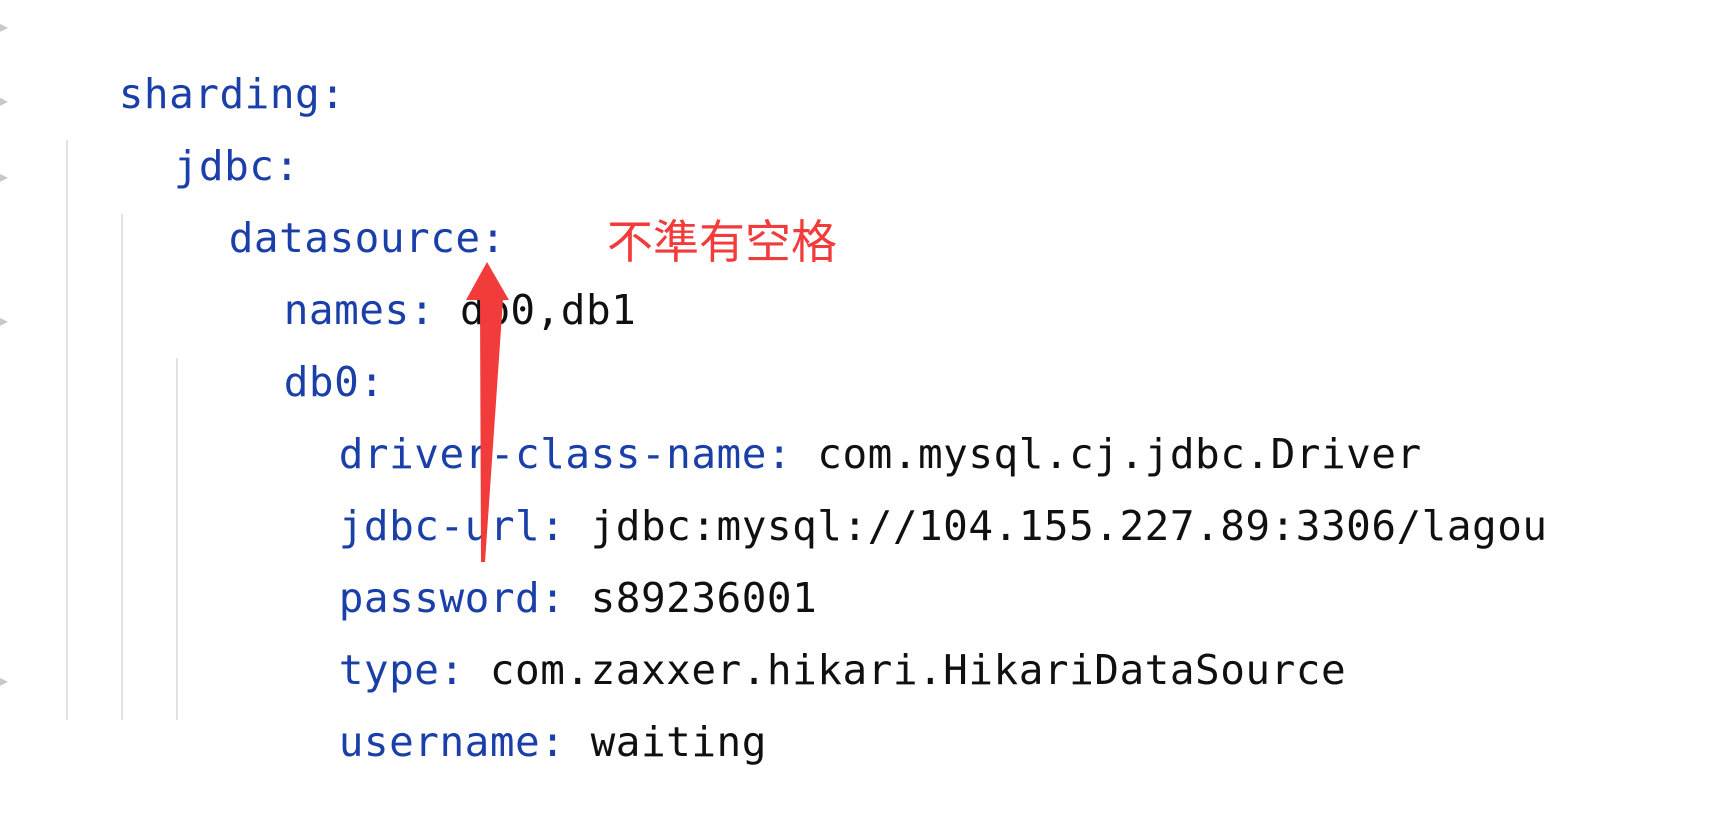  I want to click on editor-gutter: ▸ ▸ ▸ ▸ ▸, so click(9, 401).